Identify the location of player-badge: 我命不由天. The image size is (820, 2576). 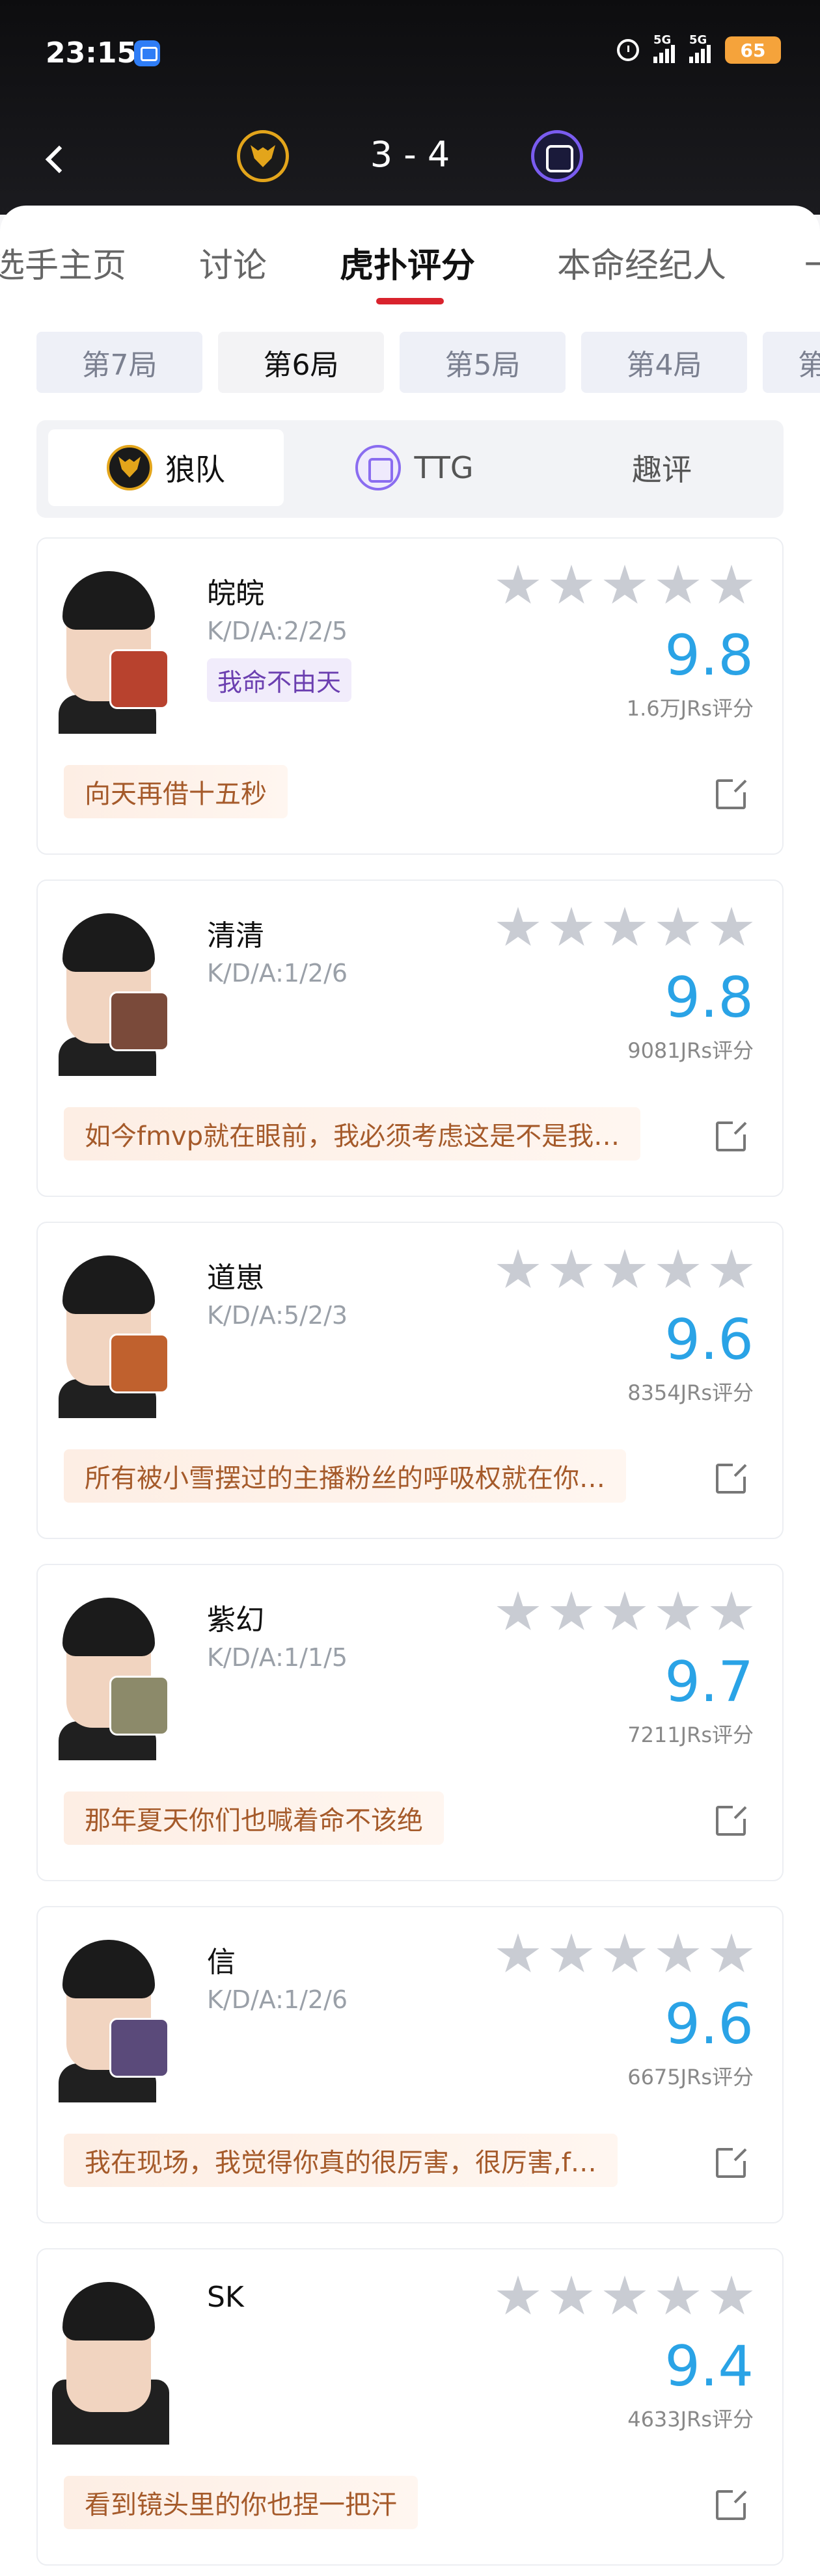
(279, 680).